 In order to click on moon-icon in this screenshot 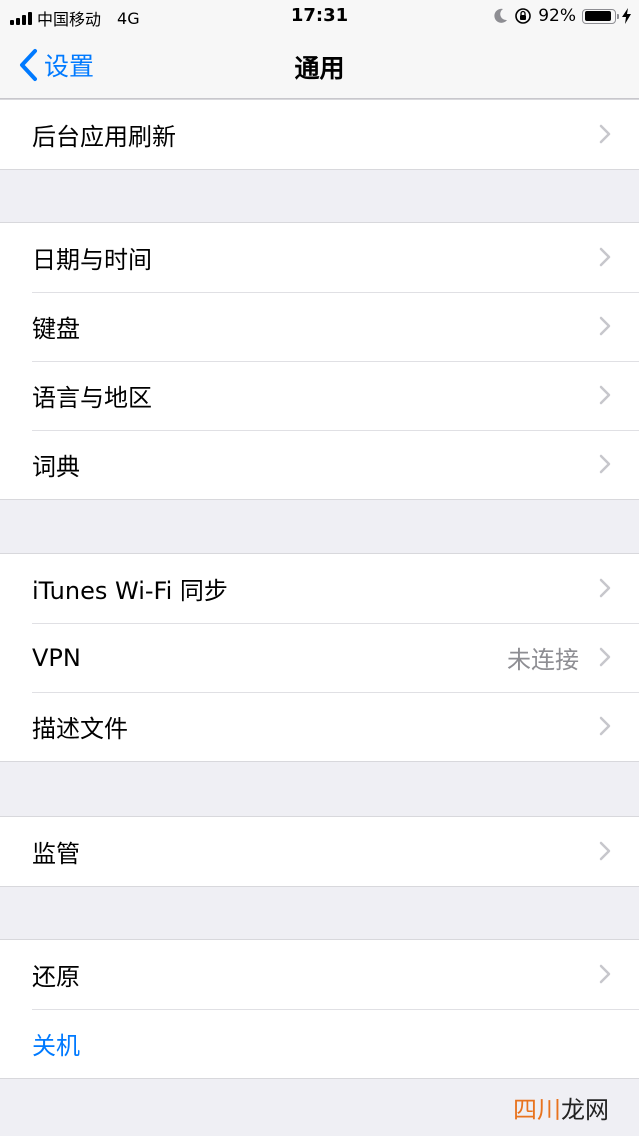, I will do `click(501, 15)`.